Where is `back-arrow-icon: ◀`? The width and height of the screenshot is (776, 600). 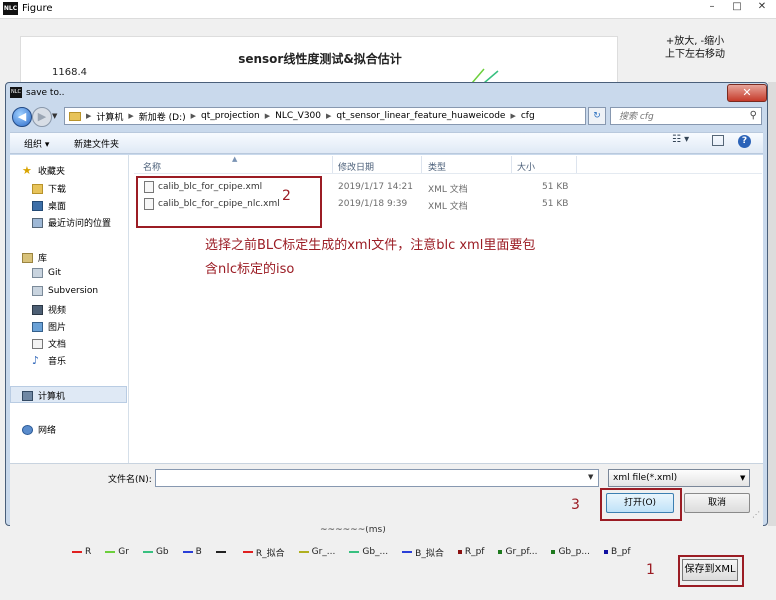
back-arrow-icon: ◀ is located at coordinates (22, 117).